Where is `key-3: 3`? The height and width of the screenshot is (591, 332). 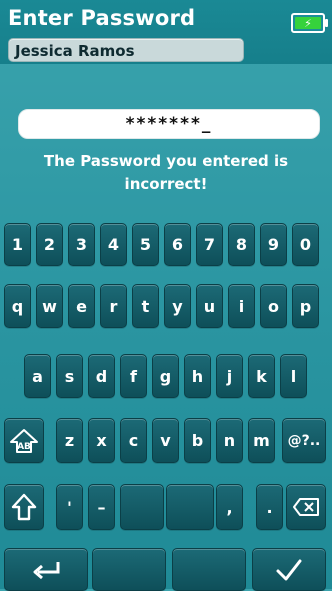
key-3: 3 is located at coordinates (81, 244).